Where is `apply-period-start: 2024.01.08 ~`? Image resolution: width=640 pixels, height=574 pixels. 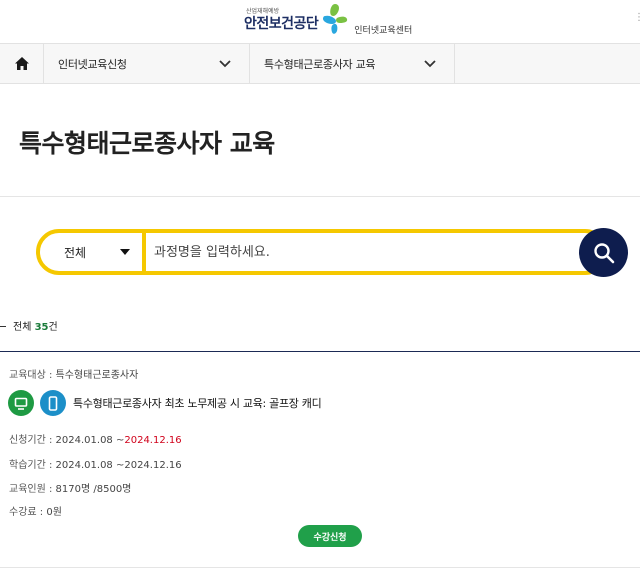 apply-period-start: 2024.01.08 ~ is located at coordinates (90, 440).